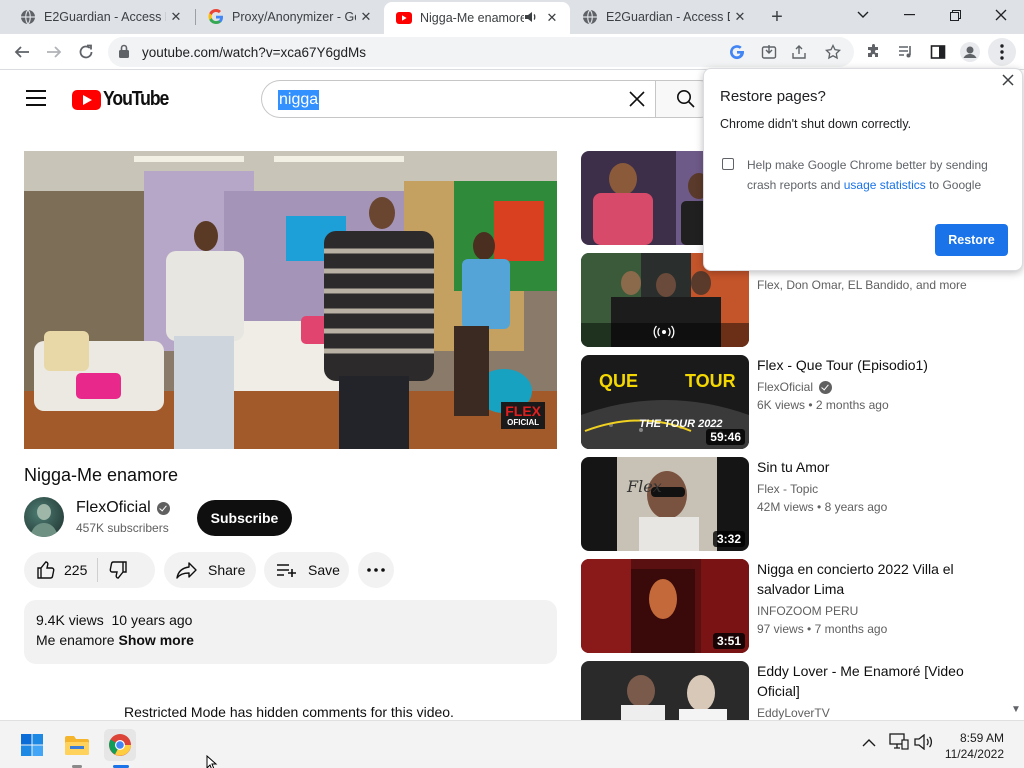 Image resolution: width=1024 pixels, height=768 pixels. I want to click on subscribe-button: Subscribe, so click(244, 518).